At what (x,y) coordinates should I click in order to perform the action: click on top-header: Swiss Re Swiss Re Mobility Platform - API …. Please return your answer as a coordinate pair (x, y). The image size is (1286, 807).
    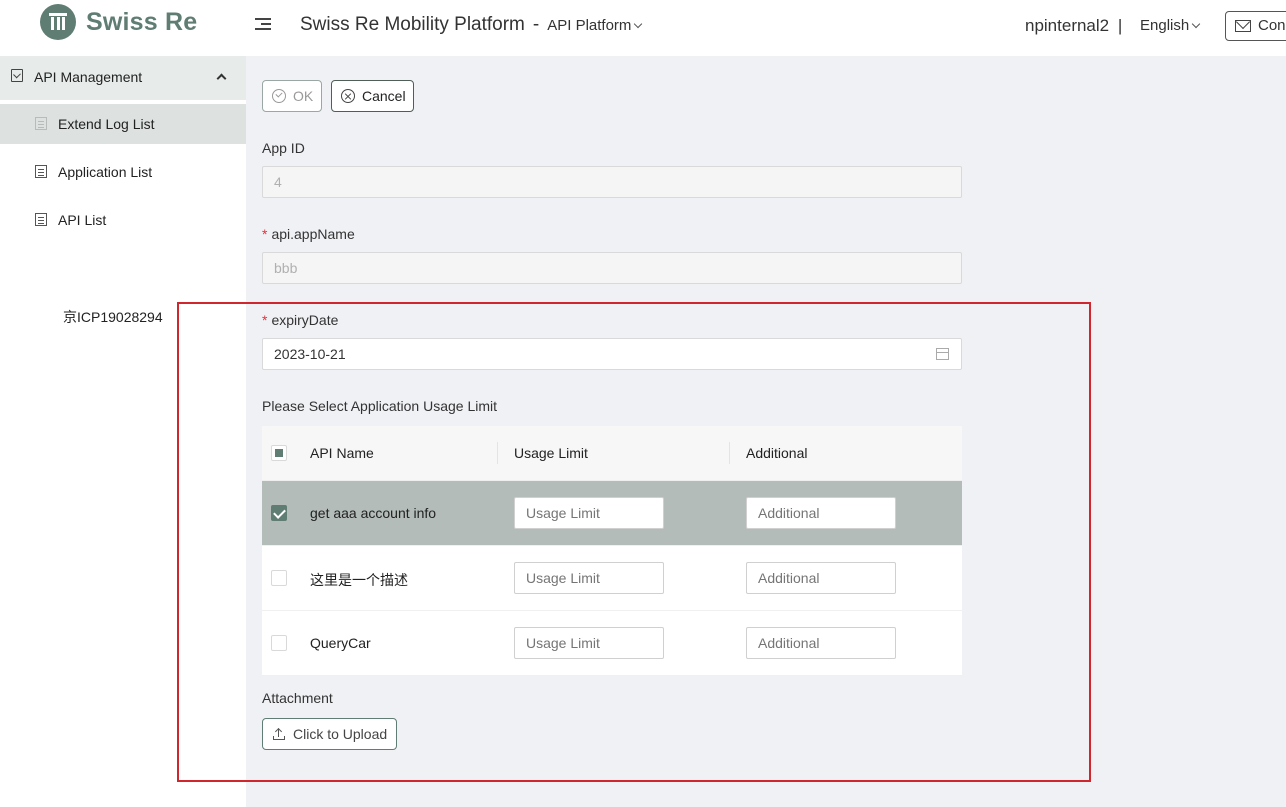
    Looking at the image, I should click on (643, 28).